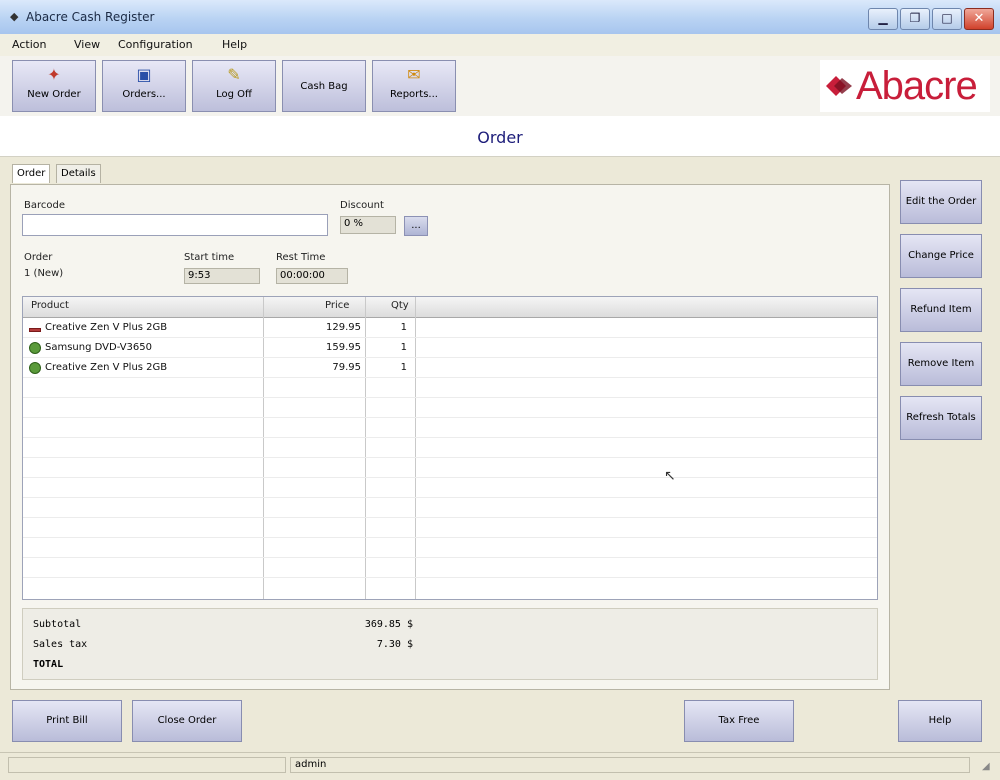 This screenshot has height=780, width=1000. I want to click on new-order-icon: ✦, so click(54, 74).